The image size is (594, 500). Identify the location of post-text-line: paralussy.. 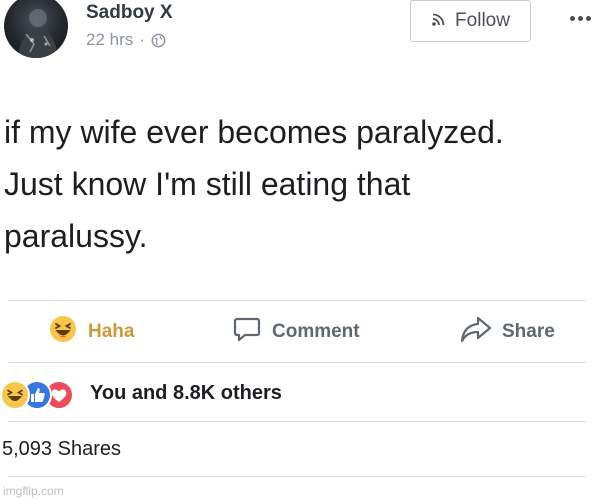
(76, 236).